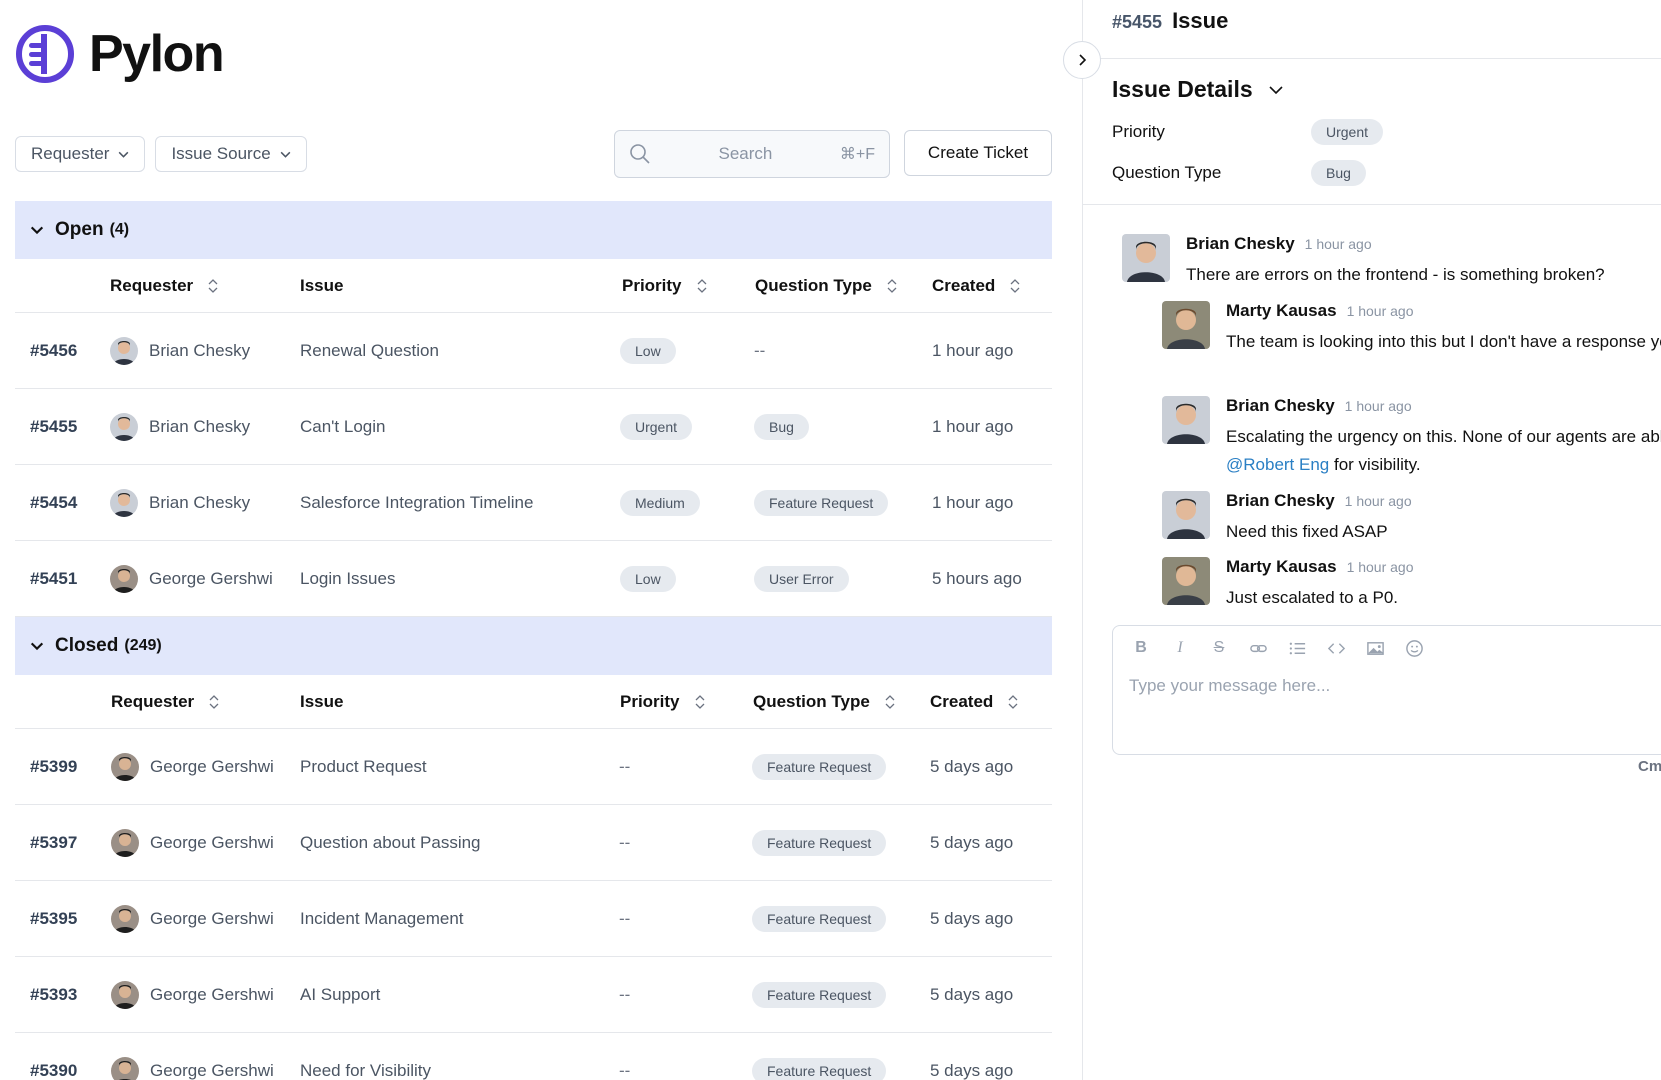 The width and height of the screenshot is (1661, 1080). What do you see at coordinates (366, 1070) in the screenshot?
I see `issue-cell: Need for Visibility` at bounding box center [366, 1070].